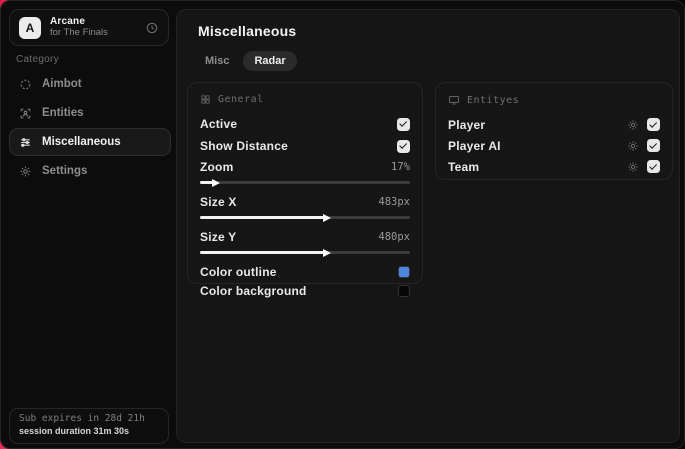  Describe the element at coordinates (25, 142) in the screenshot. I see `sliders-icon` at that location.